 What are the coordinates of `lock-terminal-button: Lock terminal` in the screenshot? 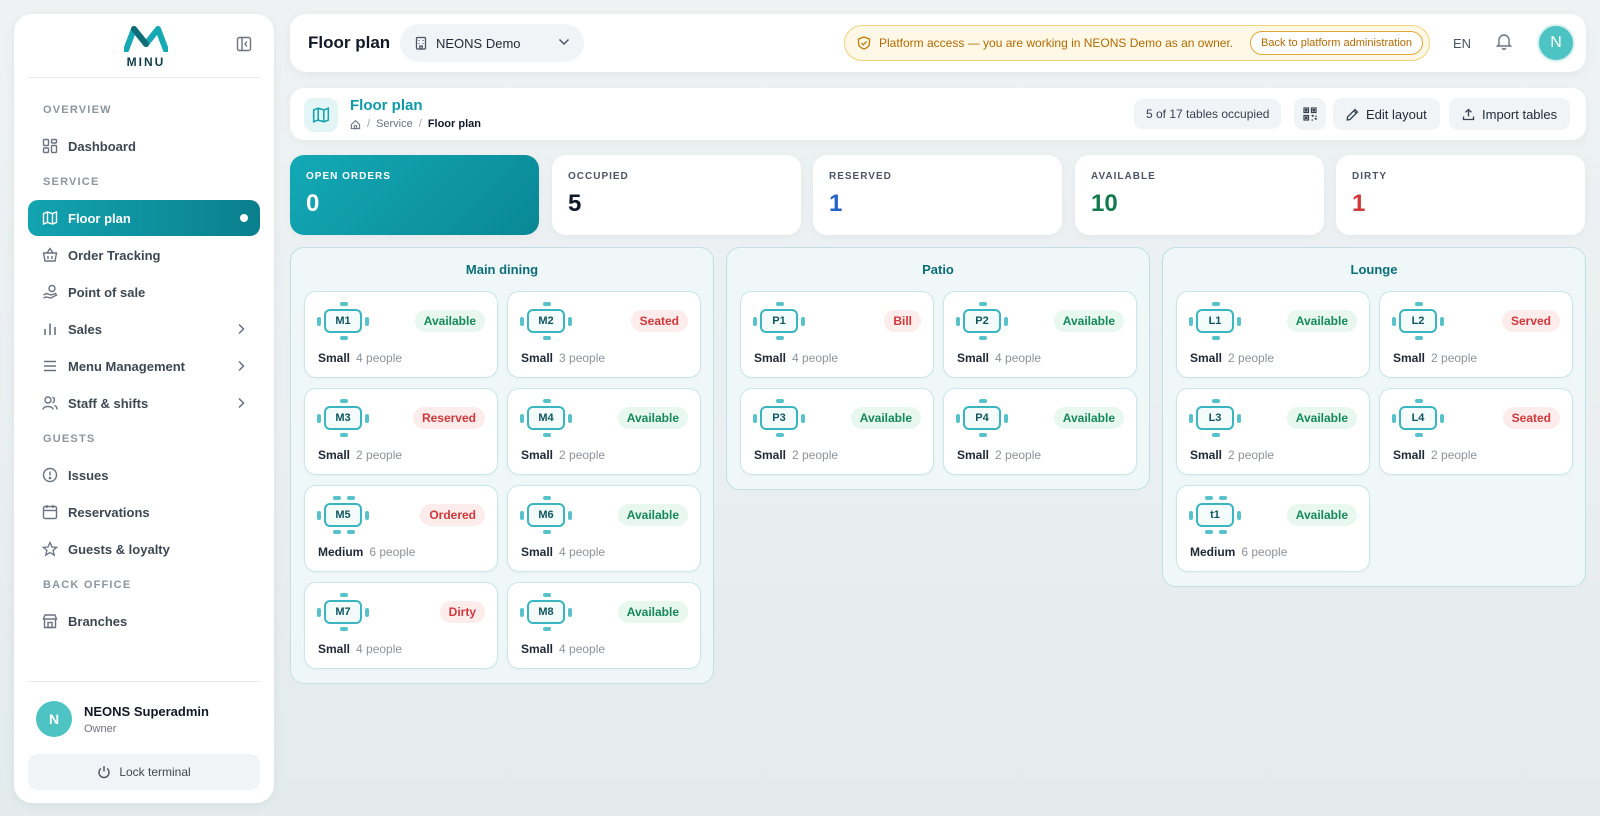 It's located at (144, 772).